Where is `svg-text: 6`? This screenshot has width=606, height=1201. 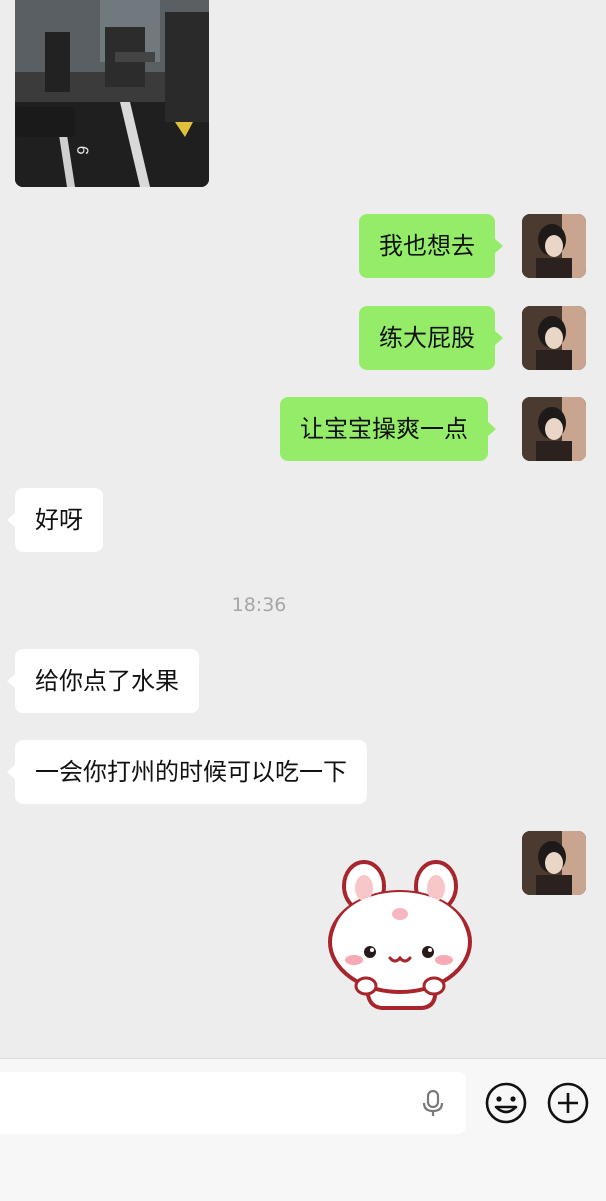 svg-text: 6 is located at coordinates (82, 150).